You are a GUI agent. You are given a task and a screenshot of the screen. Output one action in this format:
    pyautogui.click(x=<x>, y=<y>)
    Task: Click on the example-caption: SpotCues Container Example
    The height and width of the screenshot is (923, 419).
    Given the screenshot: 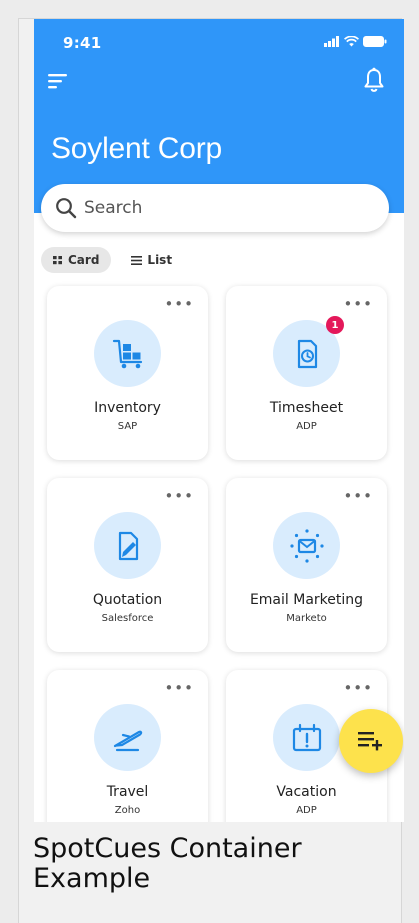 What is the action you would take?
    pyautogui.click(x=167, y=863)
    